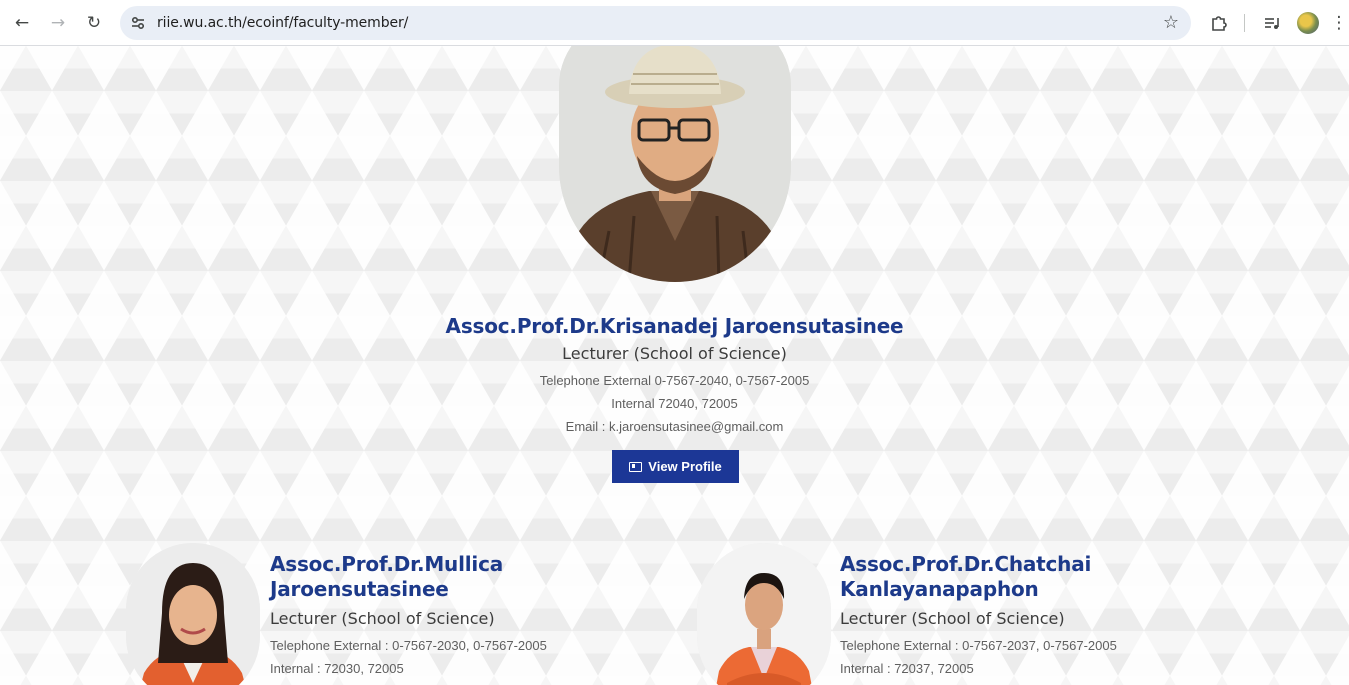 This screenshot has height=685, width=1349. What do you see at coordinates (966, 576) in the screenshot?
I see `member-name: Assoc.Prof.Dr.Chatchai Kanlayanapaphon` at bounding box center [966, 576].